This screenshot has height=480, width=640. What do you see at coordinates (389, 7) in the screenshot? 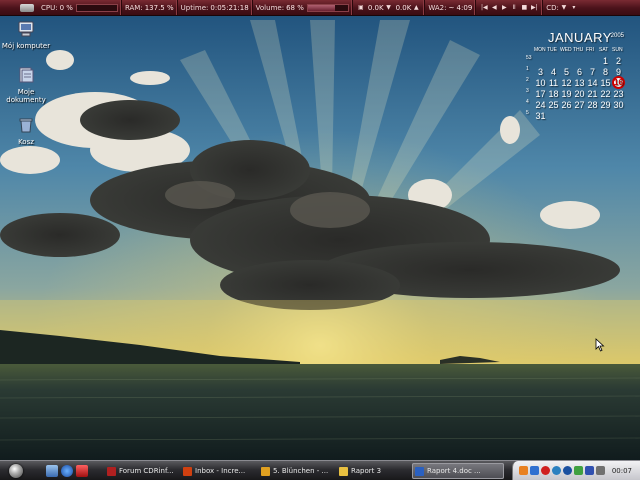
I see `network-meter: ▣ 0.0K ▼ 0.0K ▲` at bounding box center [389, 7].